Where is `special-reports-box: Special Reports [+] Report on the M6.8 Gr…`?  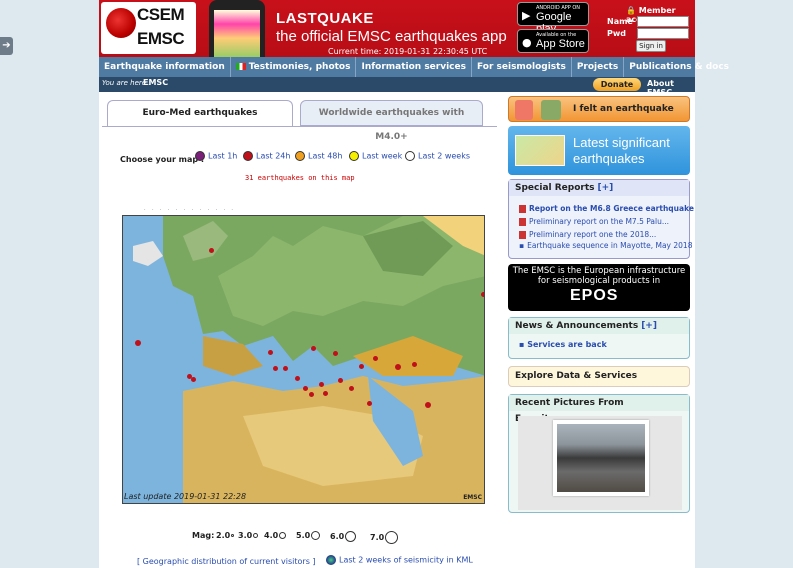
special-reports-box: Special Reports [+] Report on the M6.8 Gr… is located at coordinates (601, 219).